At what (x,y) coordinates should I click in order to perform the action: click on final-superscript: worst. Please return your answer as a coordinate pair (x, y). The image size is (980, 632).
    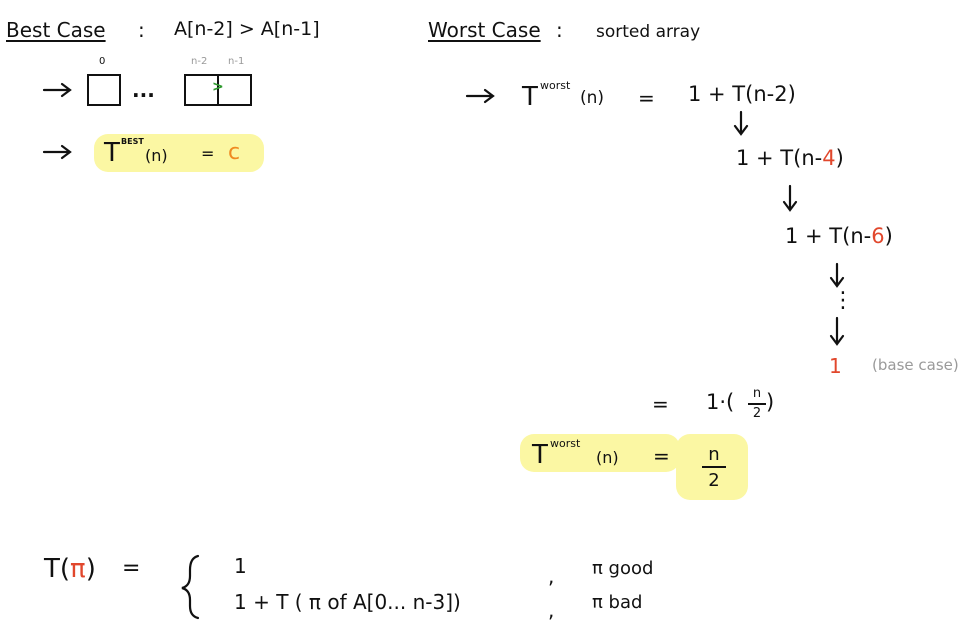
    Looking at the image, I should click on (565, 443).